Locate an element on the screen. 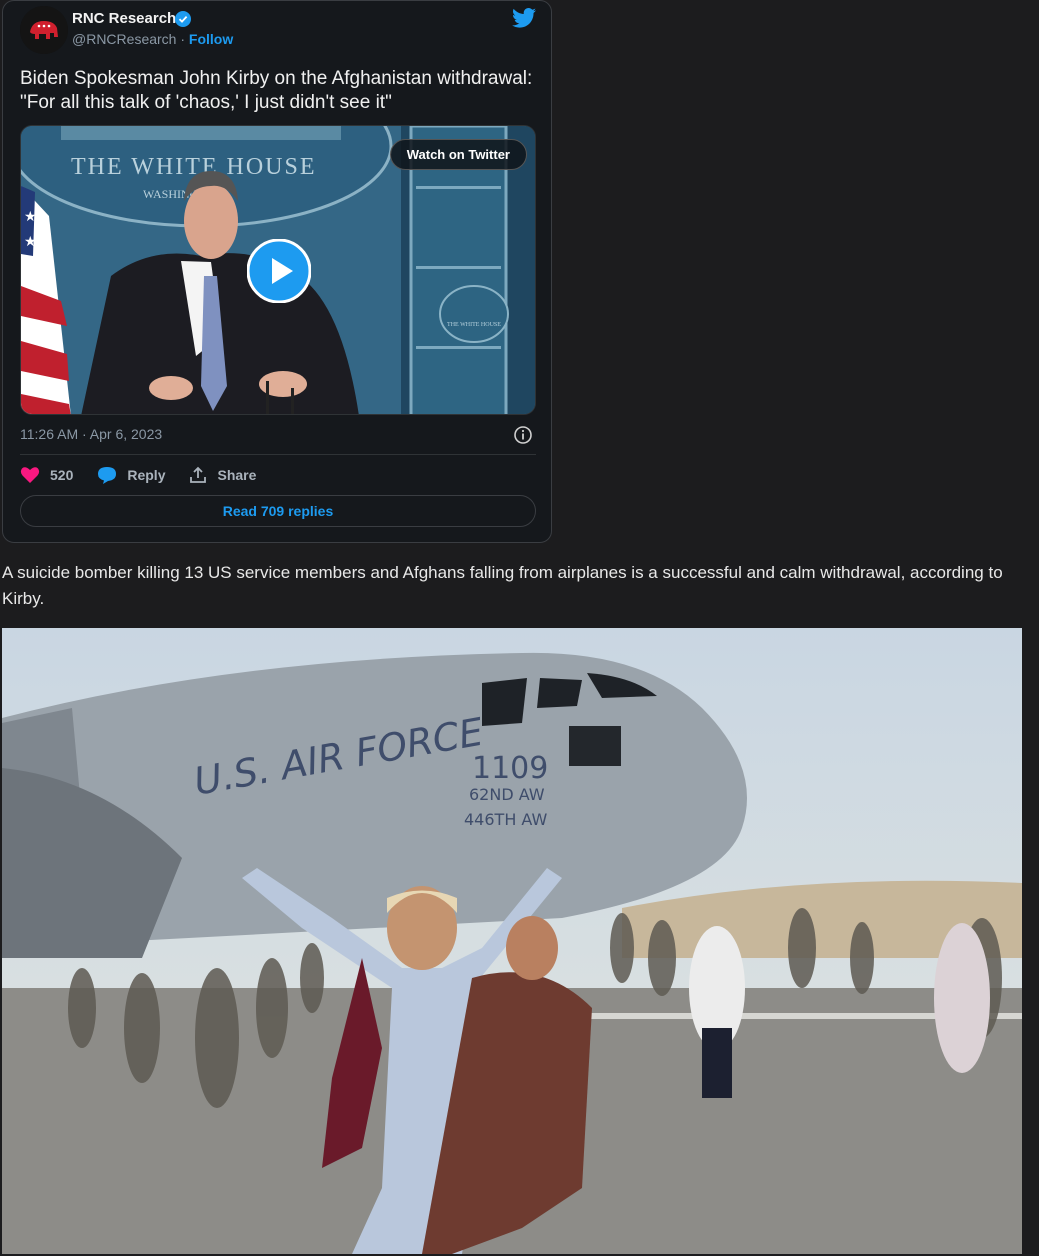  verified-badge-icon is located at coordinates (183, 19).